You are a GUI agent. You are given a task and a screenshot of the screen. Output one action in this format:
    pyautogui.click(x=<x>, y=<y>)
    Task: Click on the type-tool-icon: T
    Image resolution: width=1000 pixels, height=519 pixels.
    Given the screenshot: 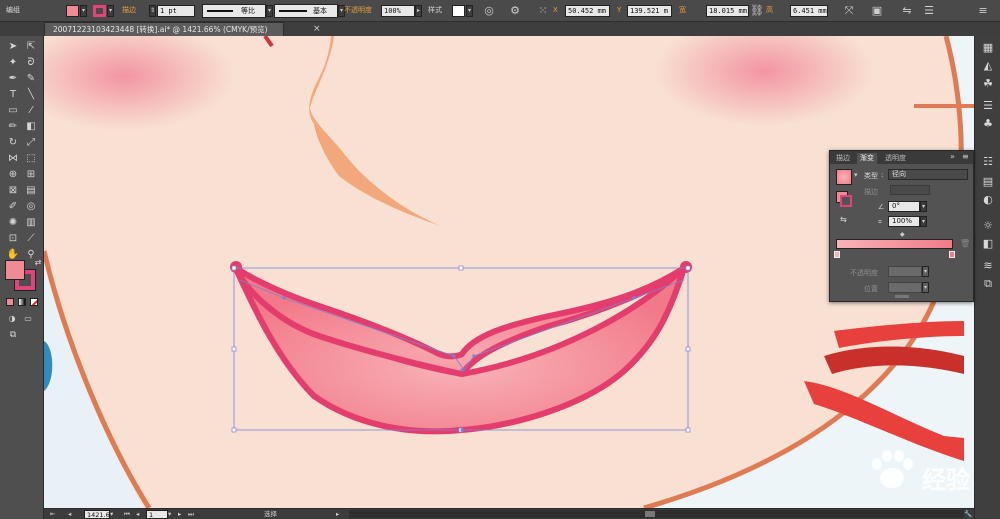 What is the action you would take?
    pyautogui.click(x=13, y=95)
    